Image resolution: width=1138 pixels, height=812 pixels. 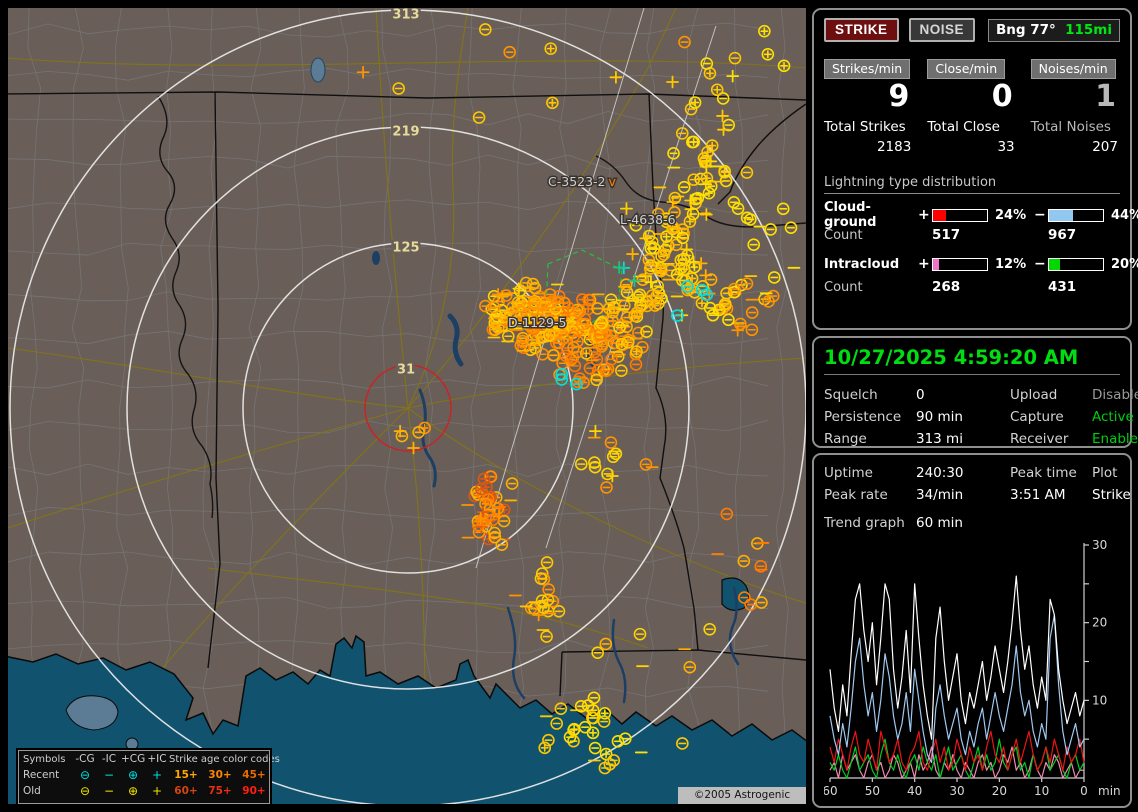 I want to click on cloud-ground-label: Cloud-ground, so click(x=850, y=215).